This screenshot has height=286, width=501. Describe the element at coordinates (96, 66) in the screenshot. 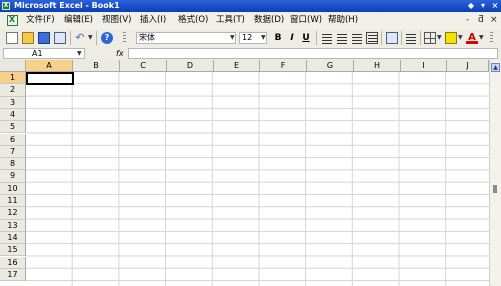

I see `column-header-b: B` at that location.